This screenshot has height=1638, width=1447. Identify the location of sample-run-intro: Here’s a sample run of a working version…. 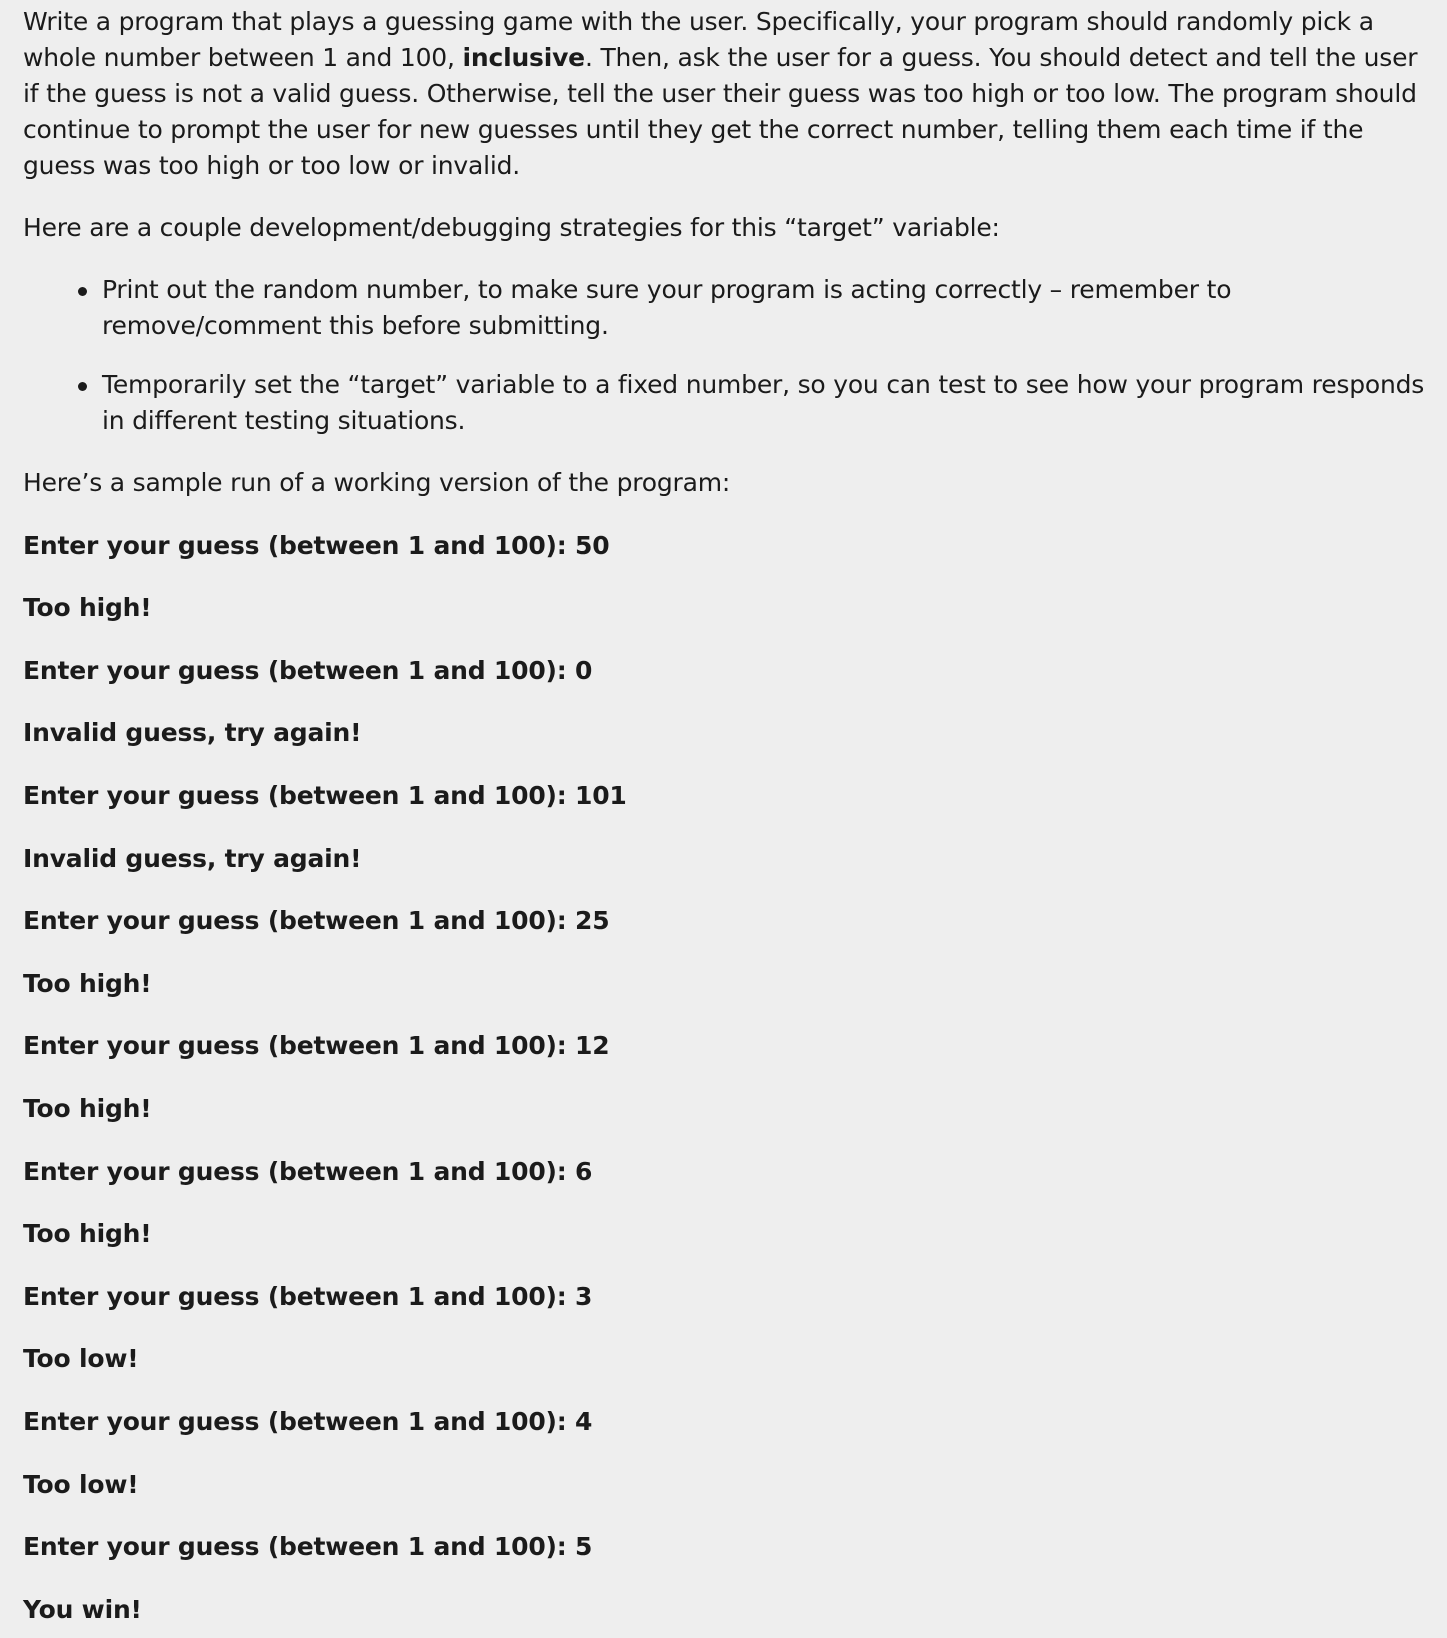
(377, 482).